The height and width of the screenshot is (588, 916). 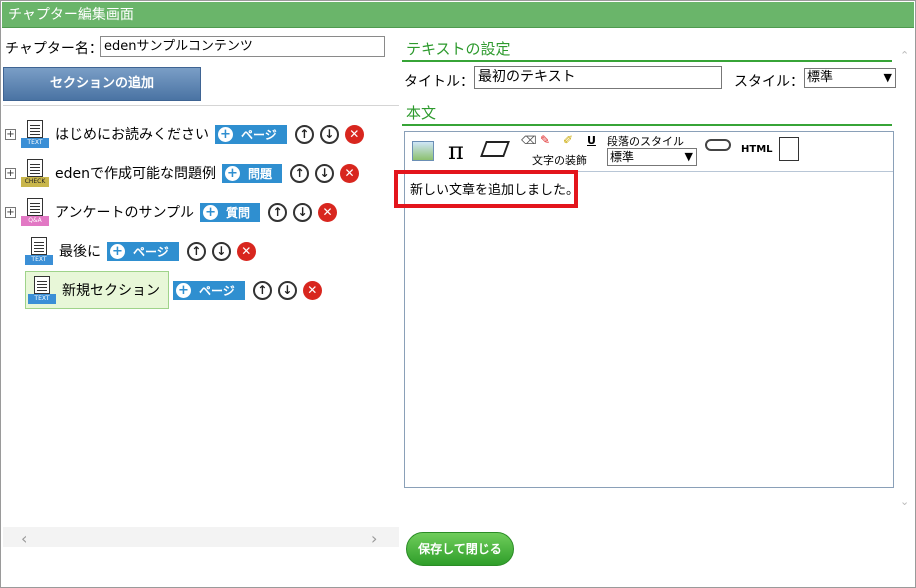 I want to click on body-heading: 本文, so click(x=421, y=113).